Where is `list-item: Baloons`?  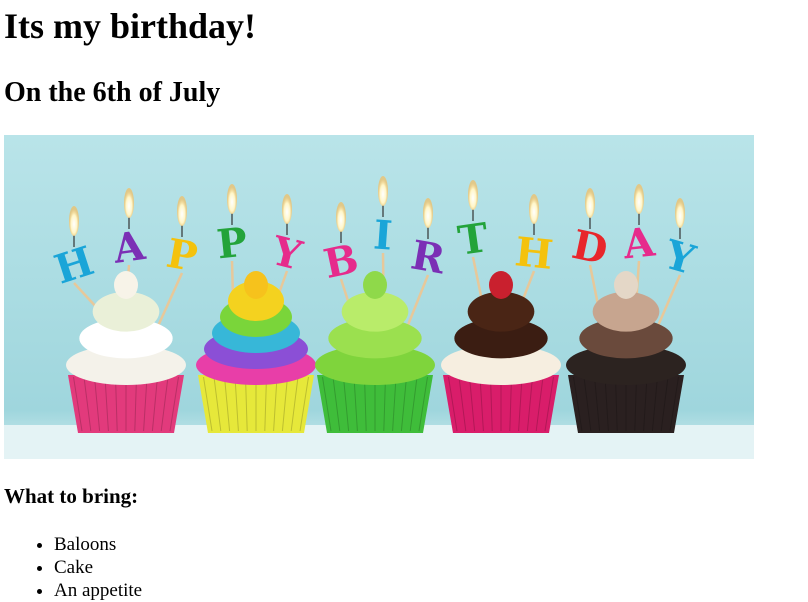
list-item: Baloons is located at coordinates (98, 544).